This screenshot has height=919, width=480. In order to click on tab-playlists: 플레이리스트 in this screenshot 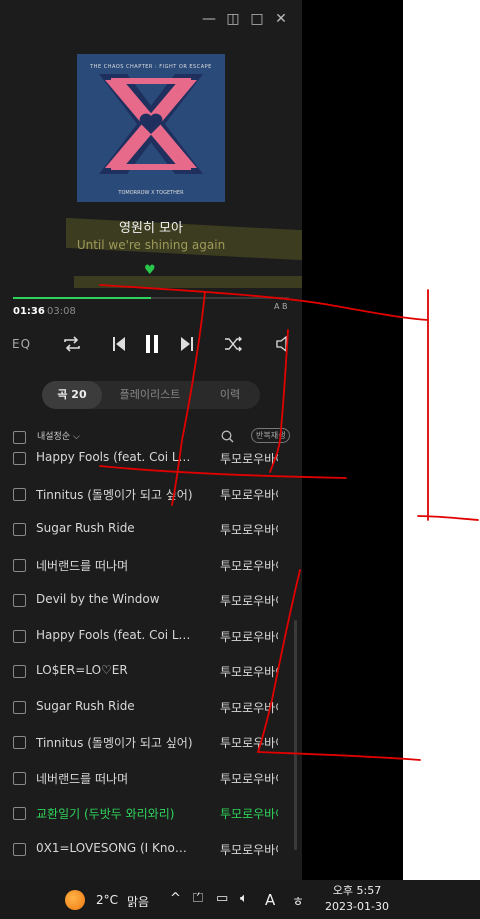, I will do `click(150, 395)`.